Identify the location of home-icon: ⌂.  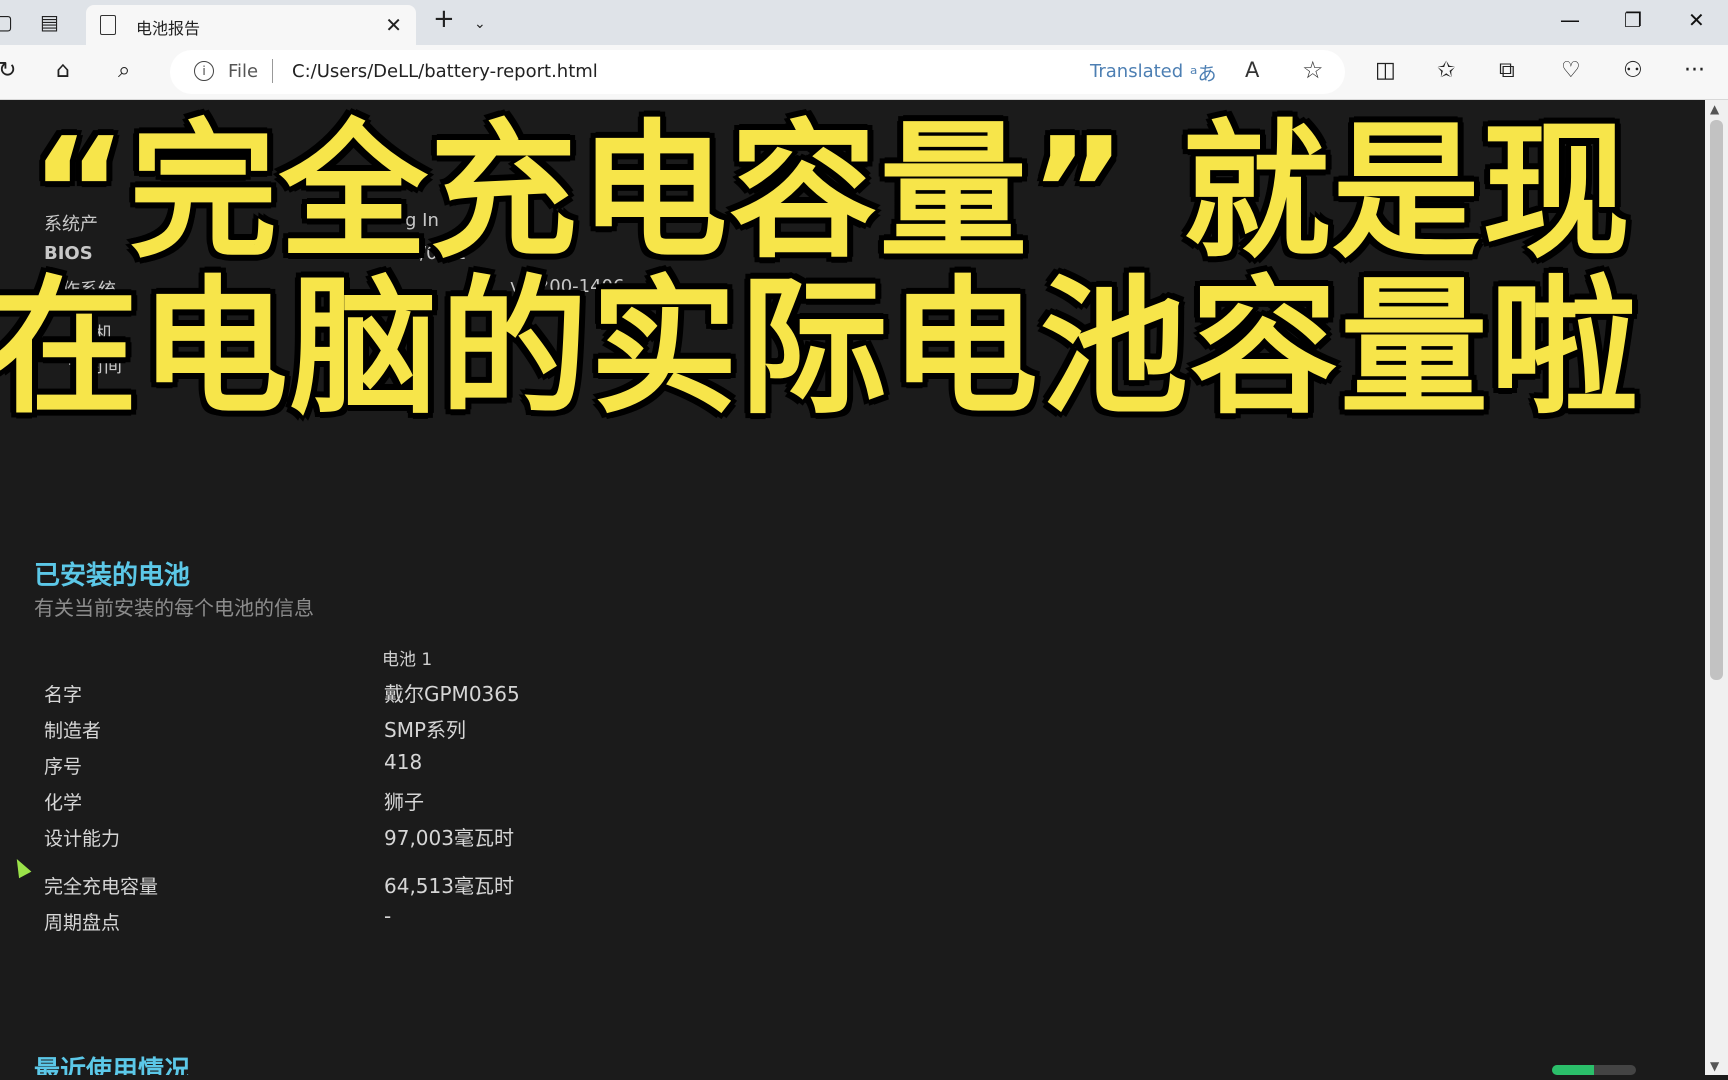
(63, 71).